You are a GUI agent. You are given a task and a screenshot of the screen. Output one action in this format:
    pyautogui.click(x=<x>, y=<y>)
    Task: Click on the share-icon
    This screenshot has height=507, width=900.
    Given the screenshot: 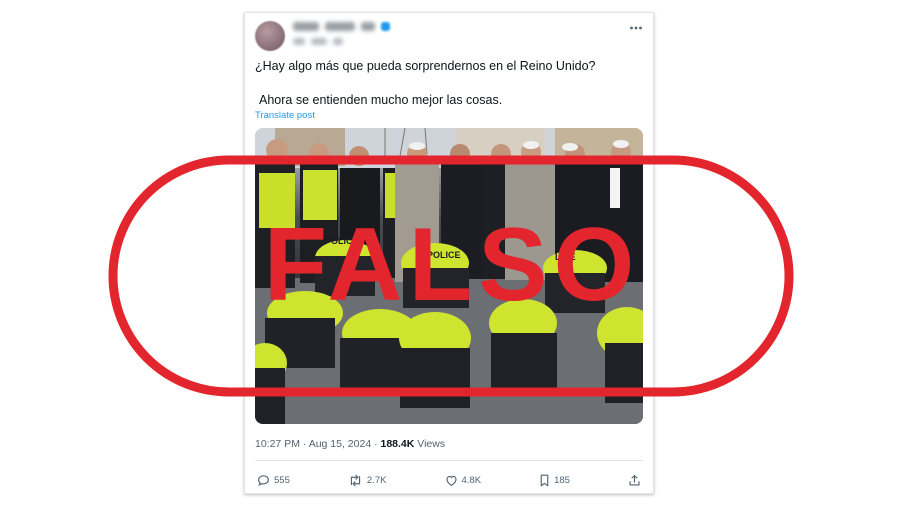 What is the action you would take?
    pyautogui.click(x=634, y=480)
    